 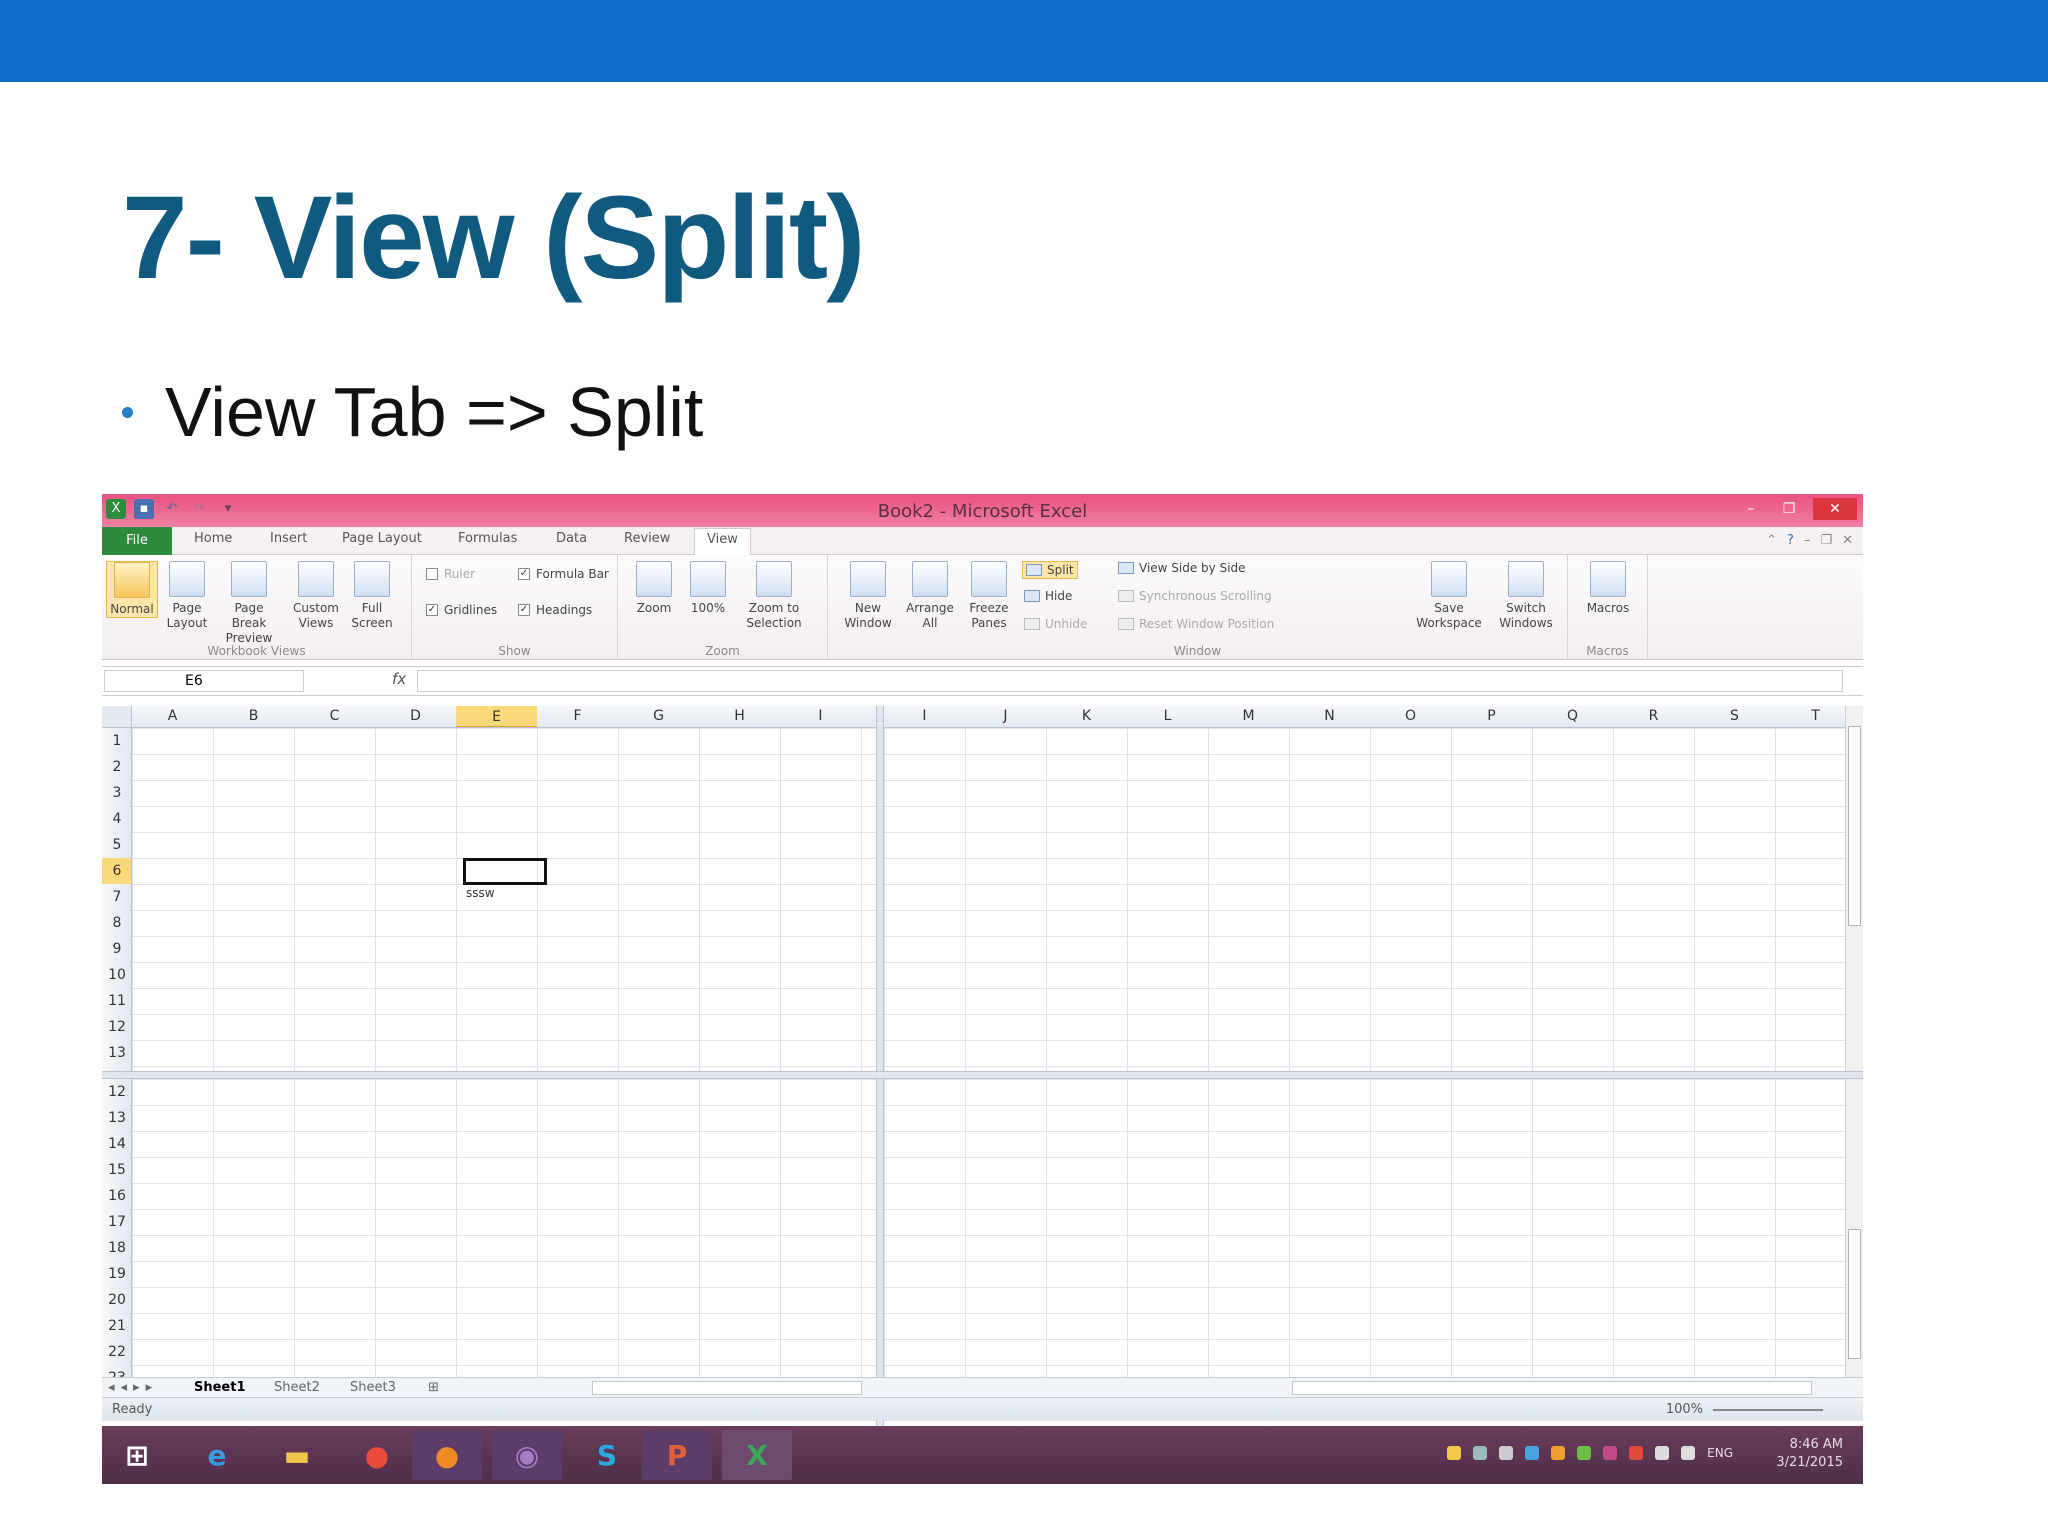 I want to click on internet-explorer-icon: e, so click(x=217, y=1455).